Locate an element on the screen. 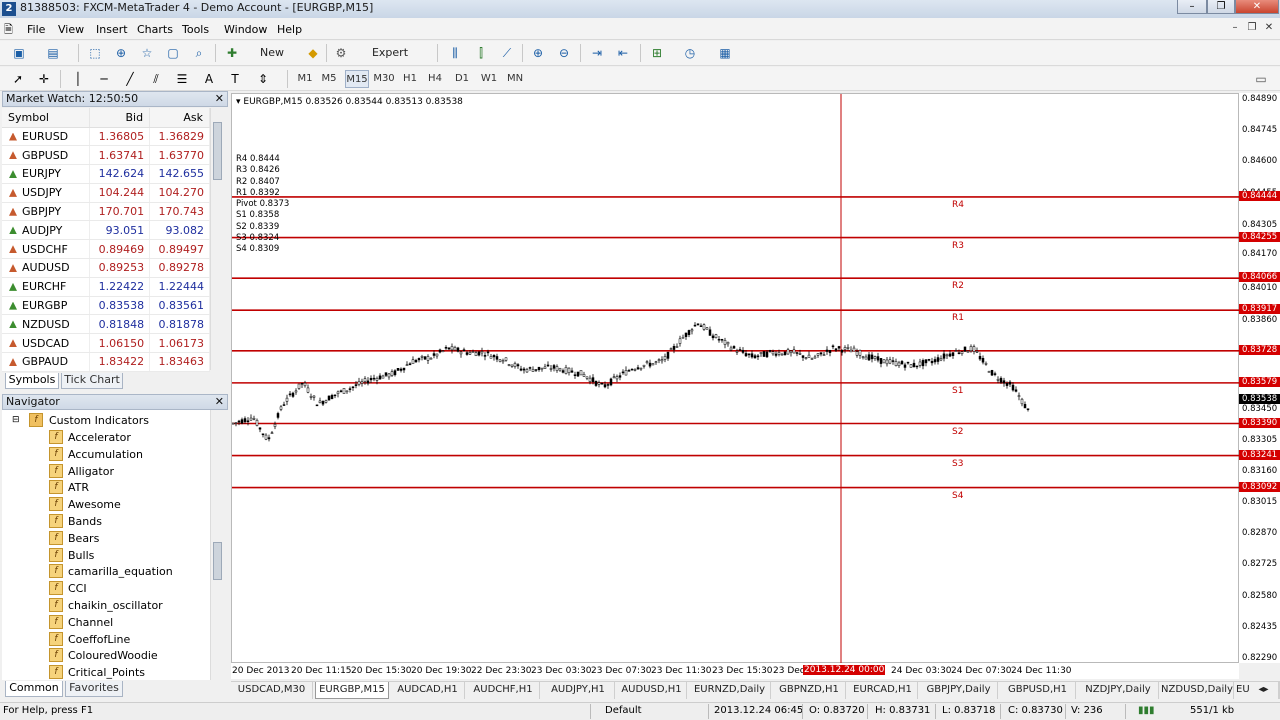 The image size is (1280, 720). periods-icon: ◷ is located at coordinates (690, 53).